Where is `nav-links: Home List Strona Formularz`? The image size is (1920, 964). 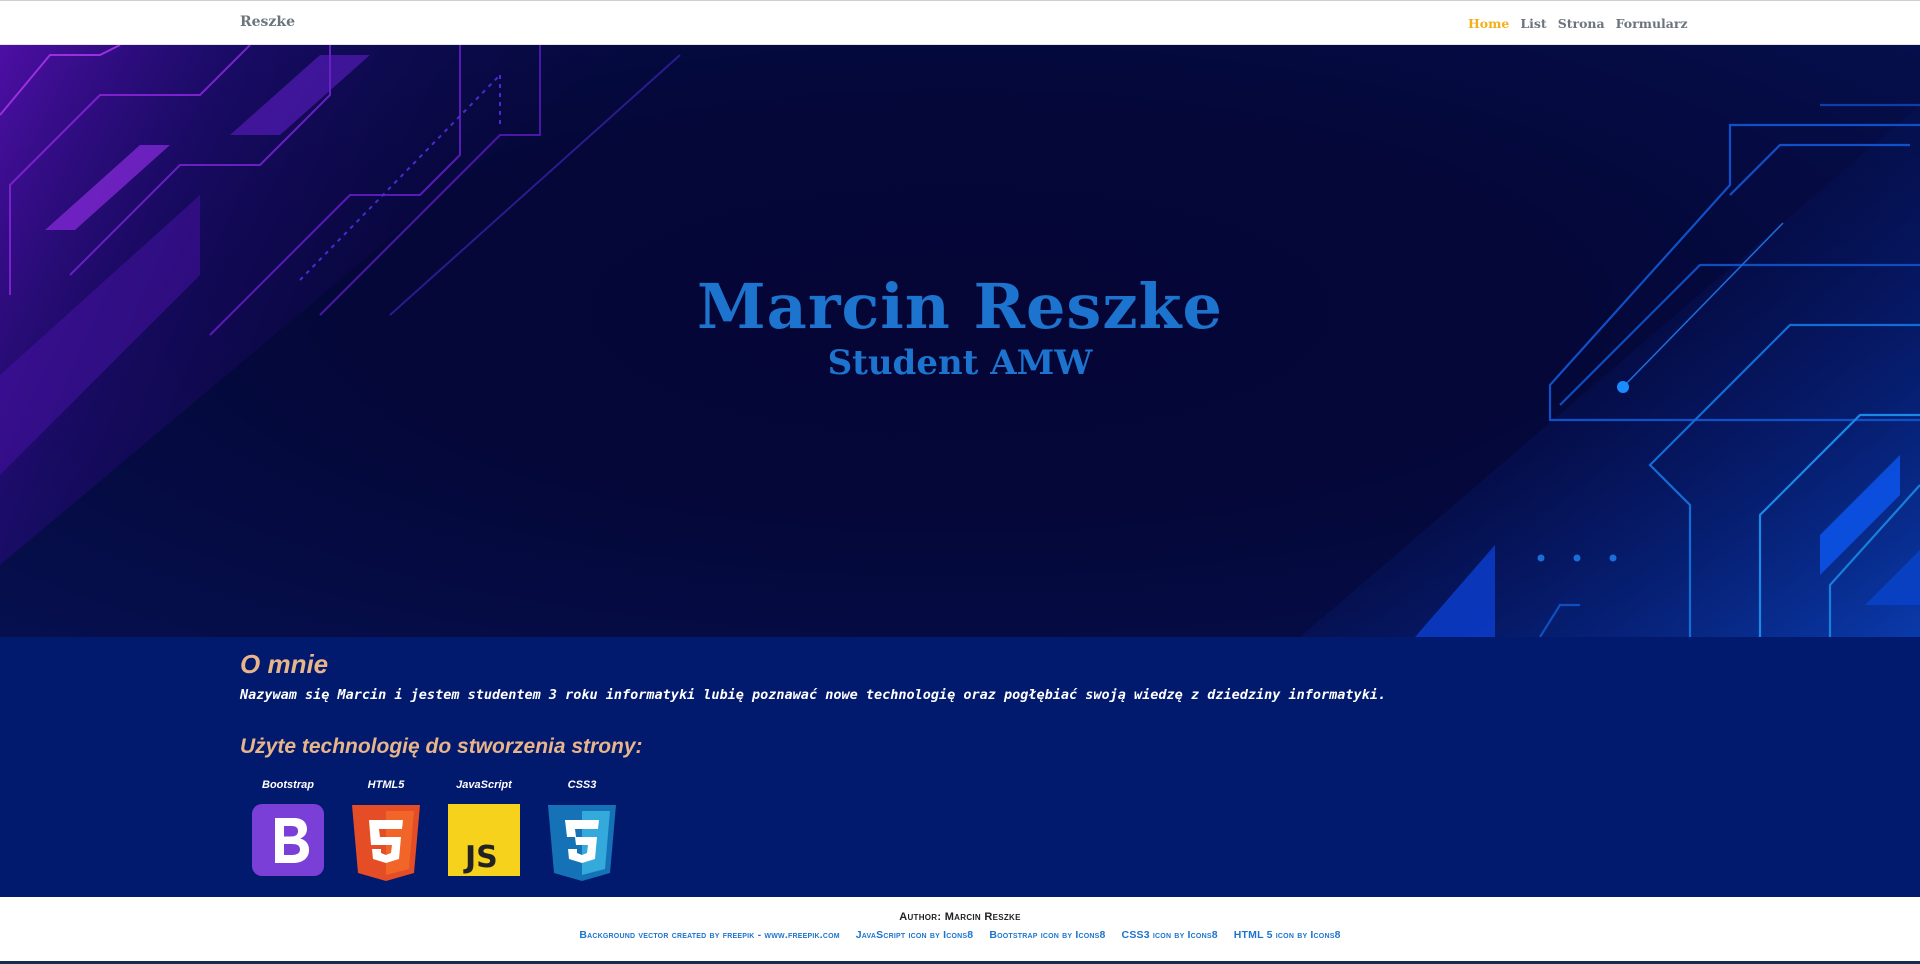 nav-links: Home List Strona Formularz is located at coordinates (1578, 23).